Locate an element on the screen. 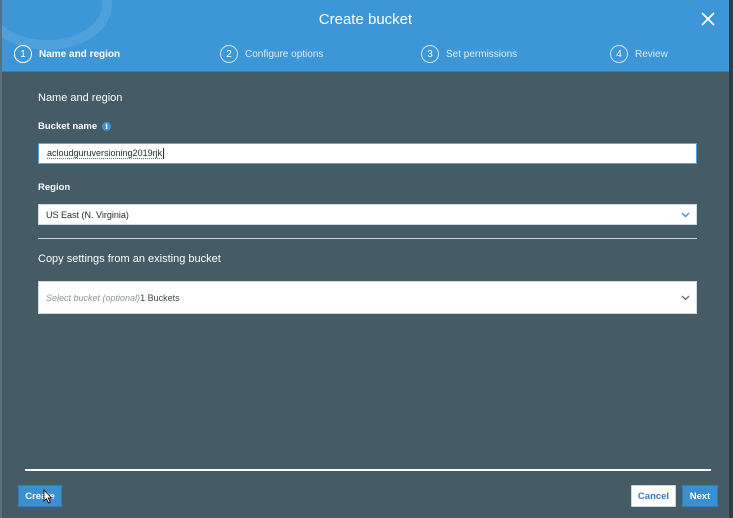 The height and width of the screenshot is (518, 733). copy-bucket-placeholder: Select bucket (optional) is located at coordinates (93, 297).